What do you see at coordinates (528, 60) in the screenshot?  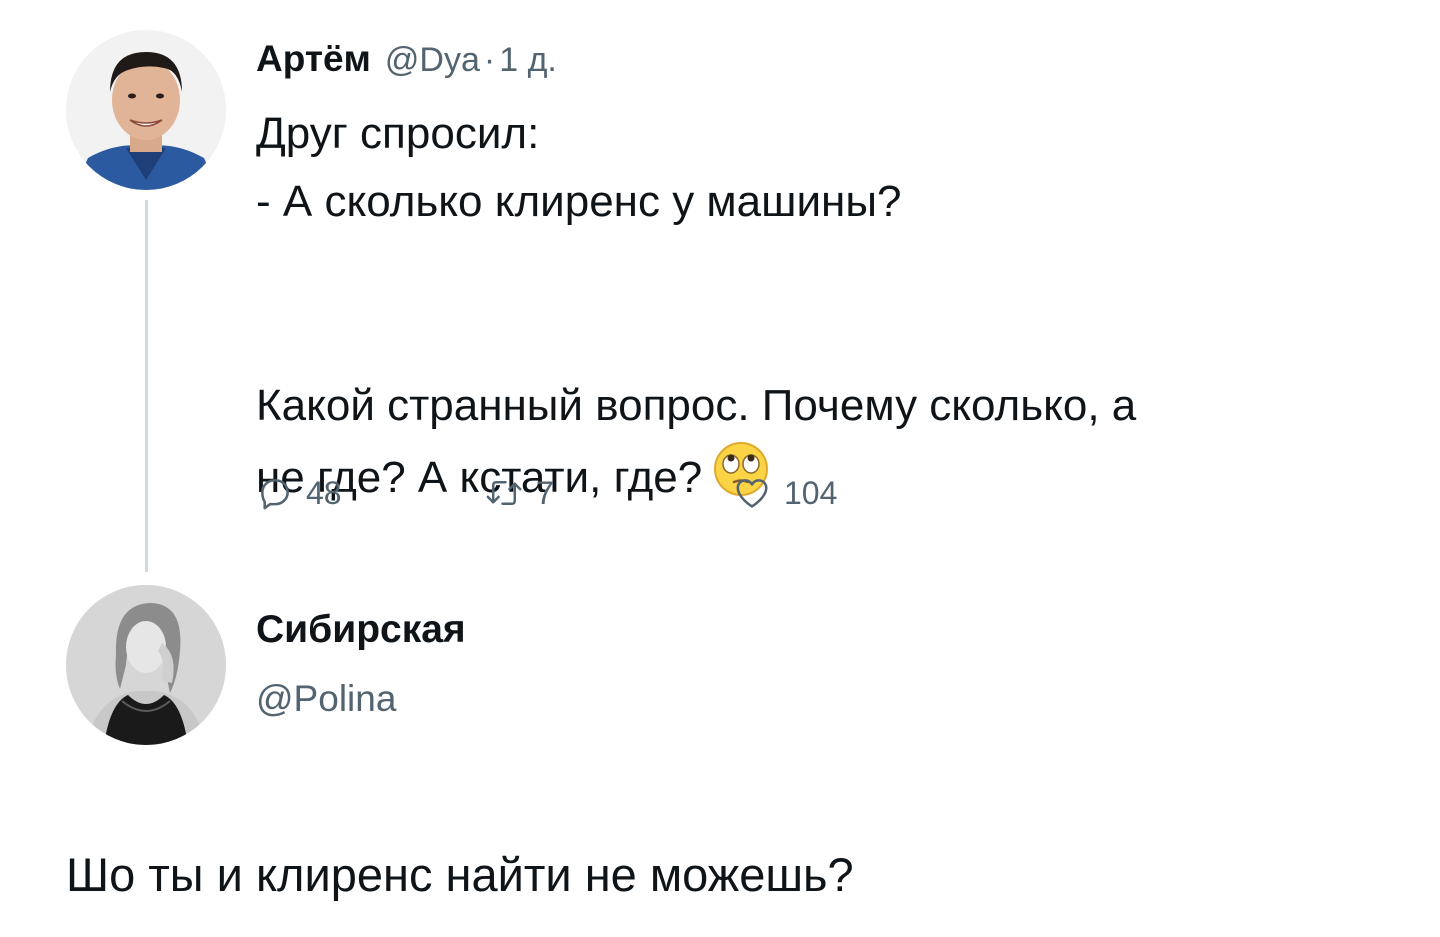 I see `tweet-timestamp: 1 д.` at bounding box center [528, 60].